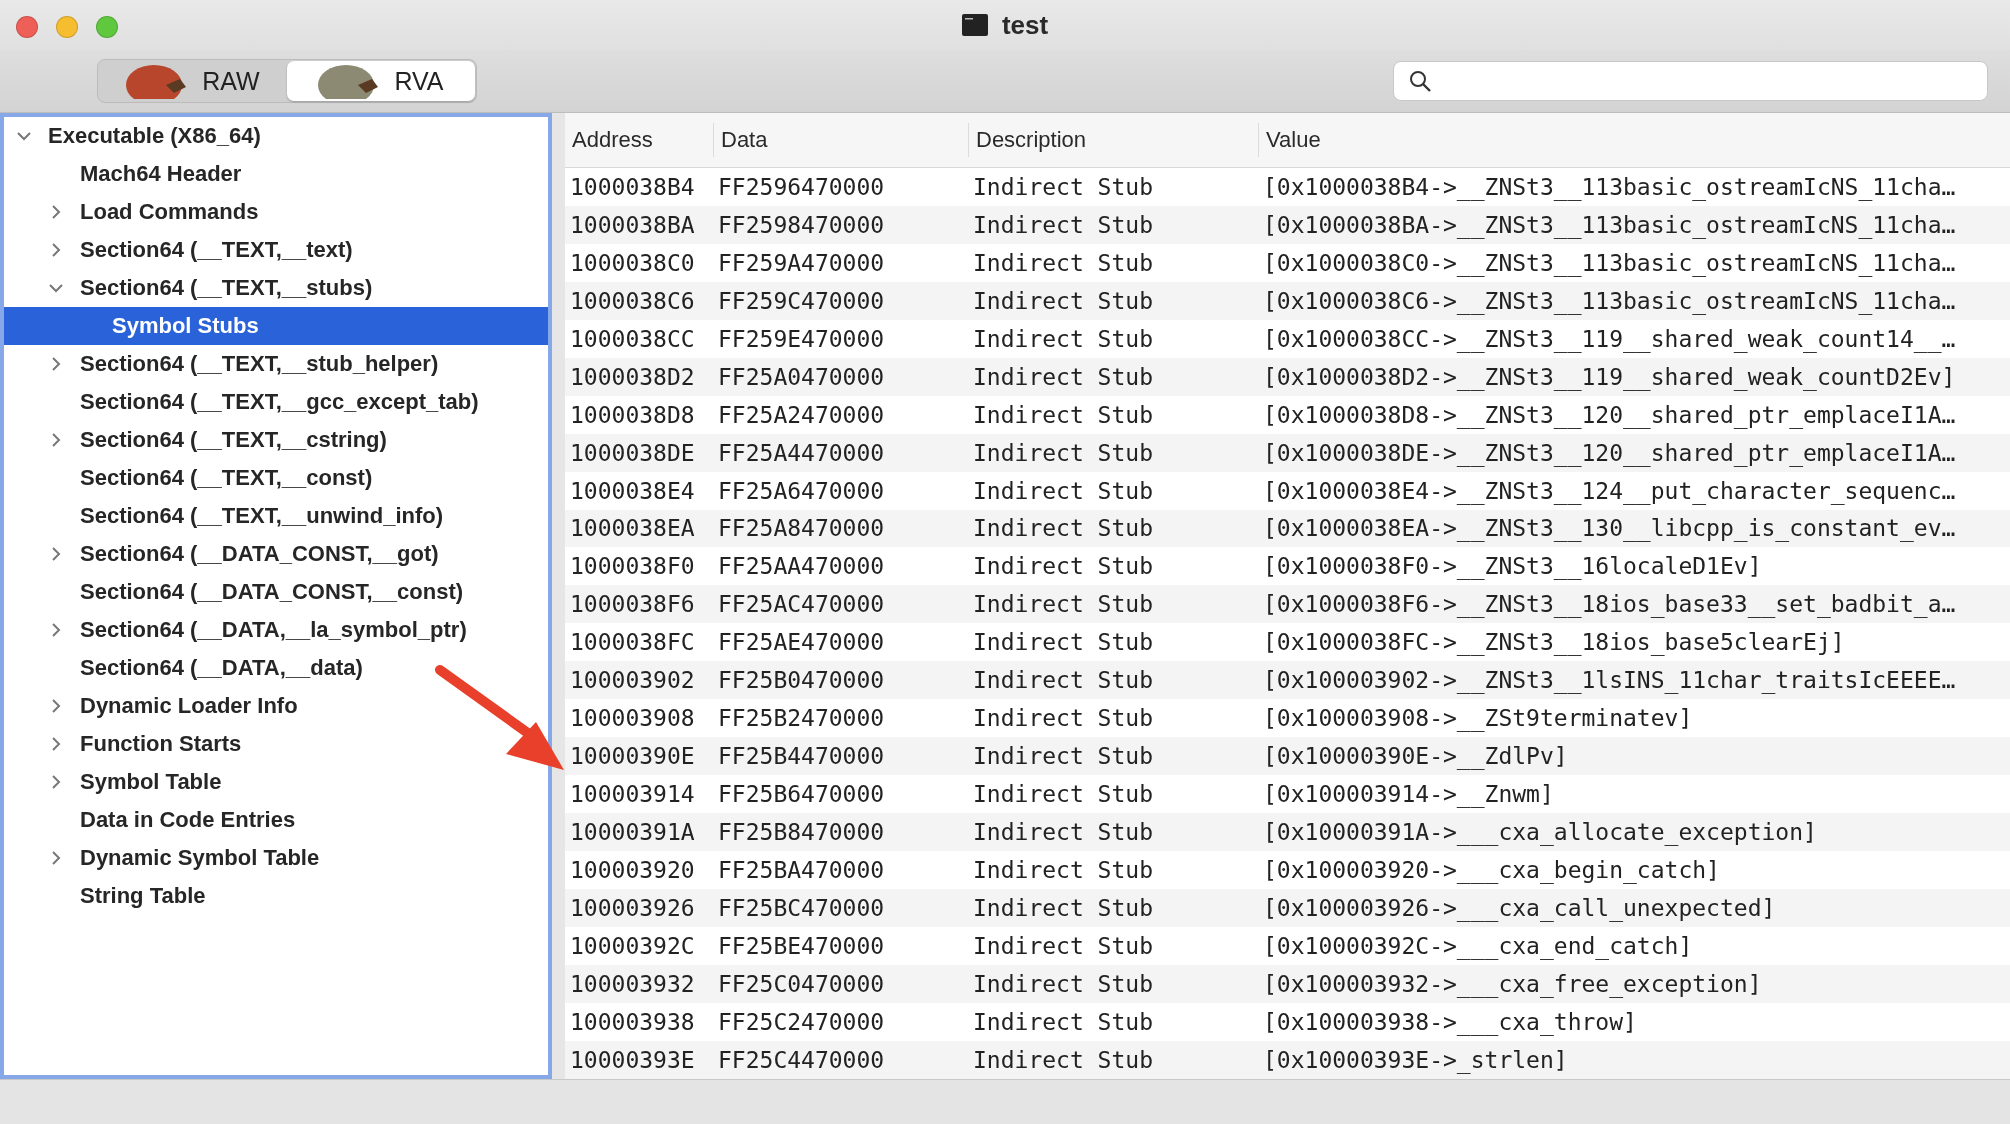 The image size is (2010, 1124). Describe the element at coordinates (1634, 139) in the screenshot. I see `column-header: Value` at that location.